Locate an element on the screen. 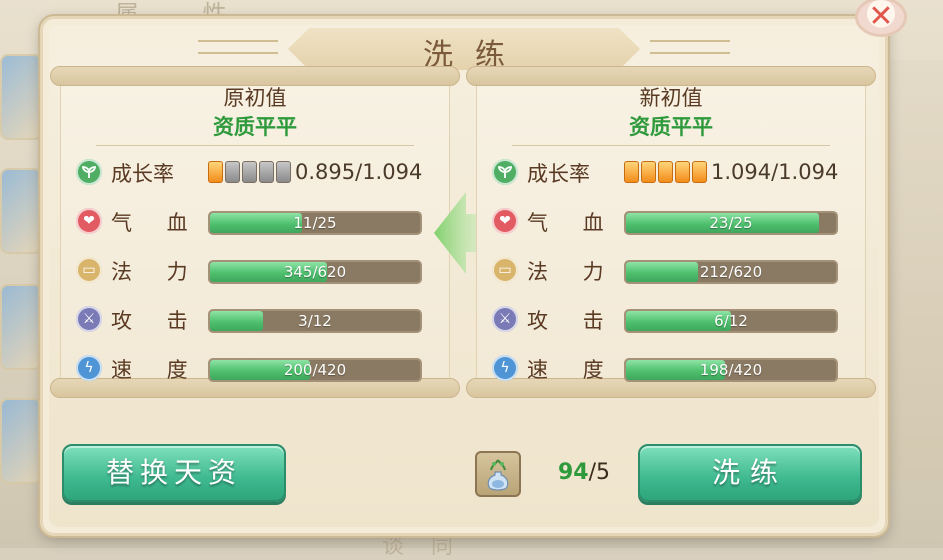 Image resolution: width=943 pixels, height=560 pixels. stat-bar: 11/25 is located at coordinates (315, 223).